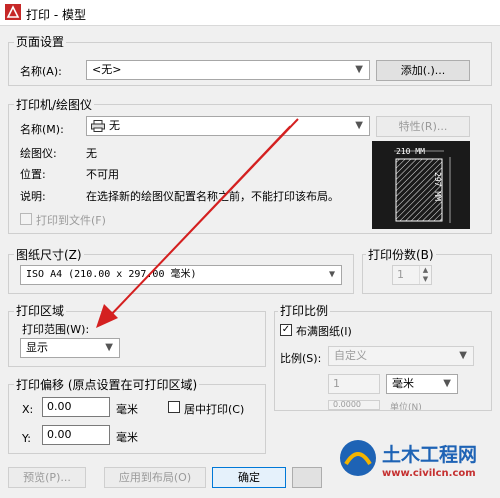  Describe the element at coordinates (107, 69) in the screenshot. I see `page-setup-name-value: <无>` at that location.